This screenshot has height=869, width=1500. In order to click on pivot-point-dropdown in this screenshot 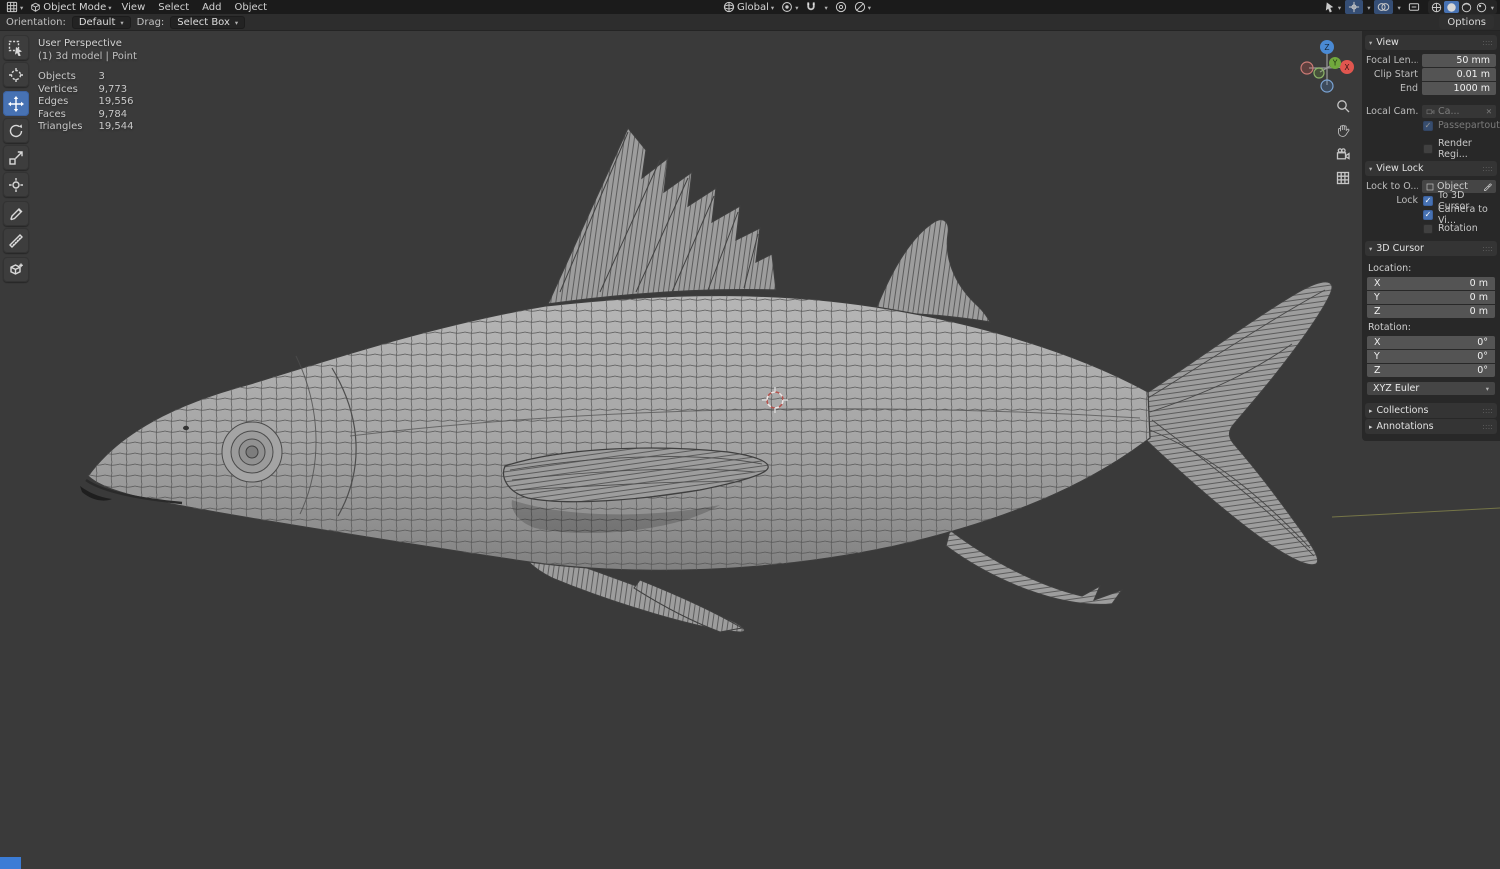, I will do `click(789, 7)`.